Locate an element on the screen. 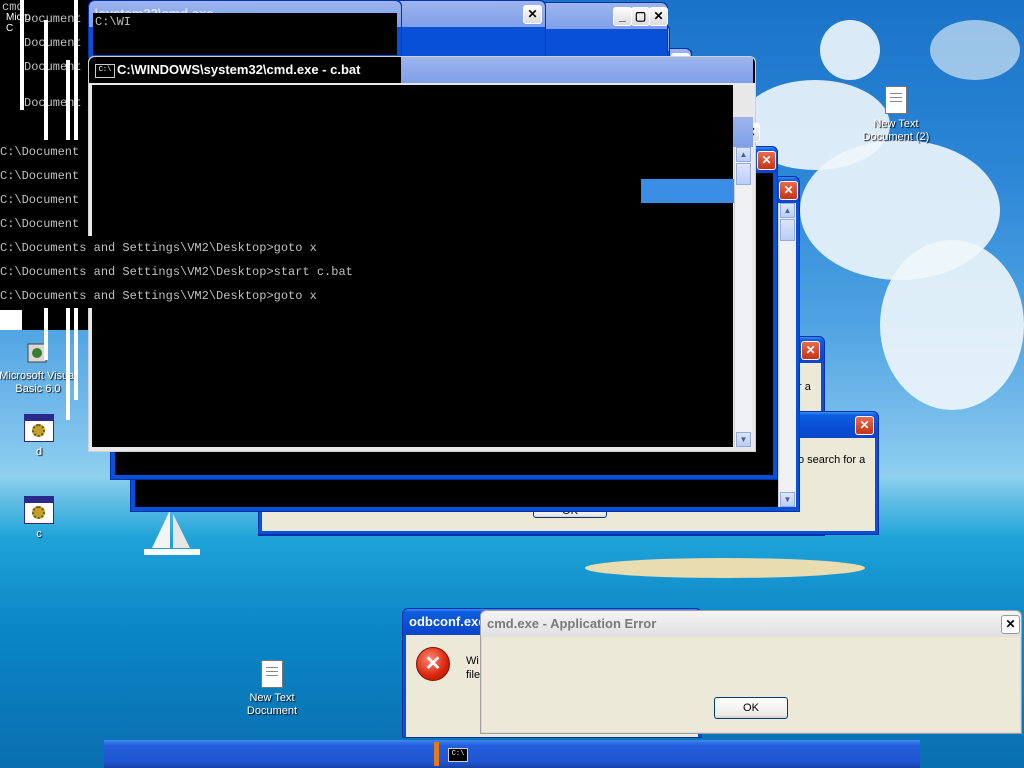 This screenshot has height=768, width=1024. cmd-window-back: \system32\cmd.exe C:\WI is located at coordinates (245, 29).